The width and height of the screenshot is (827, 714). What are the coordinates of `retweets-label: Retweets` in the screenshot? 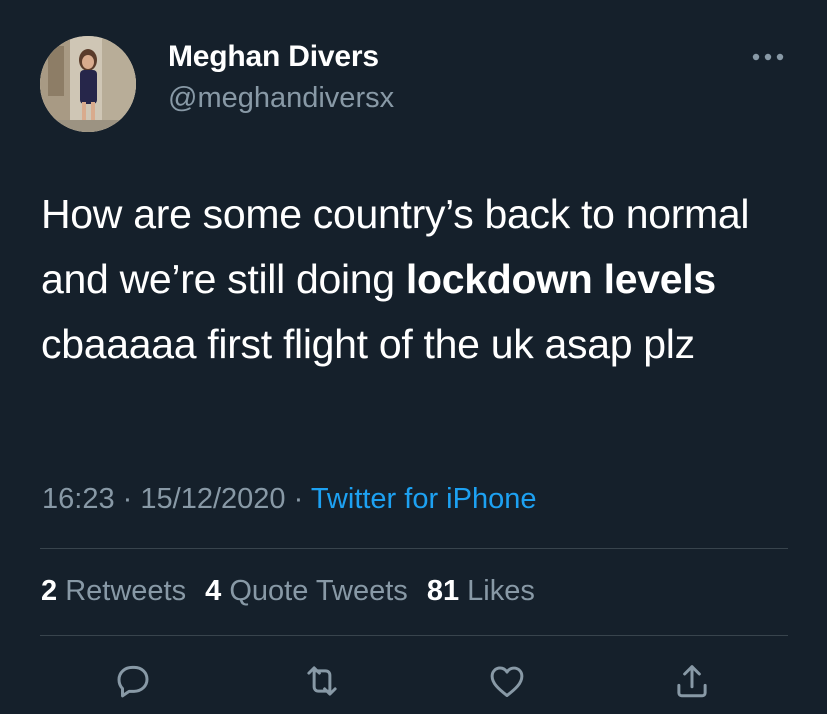 It's located at (126, 591).